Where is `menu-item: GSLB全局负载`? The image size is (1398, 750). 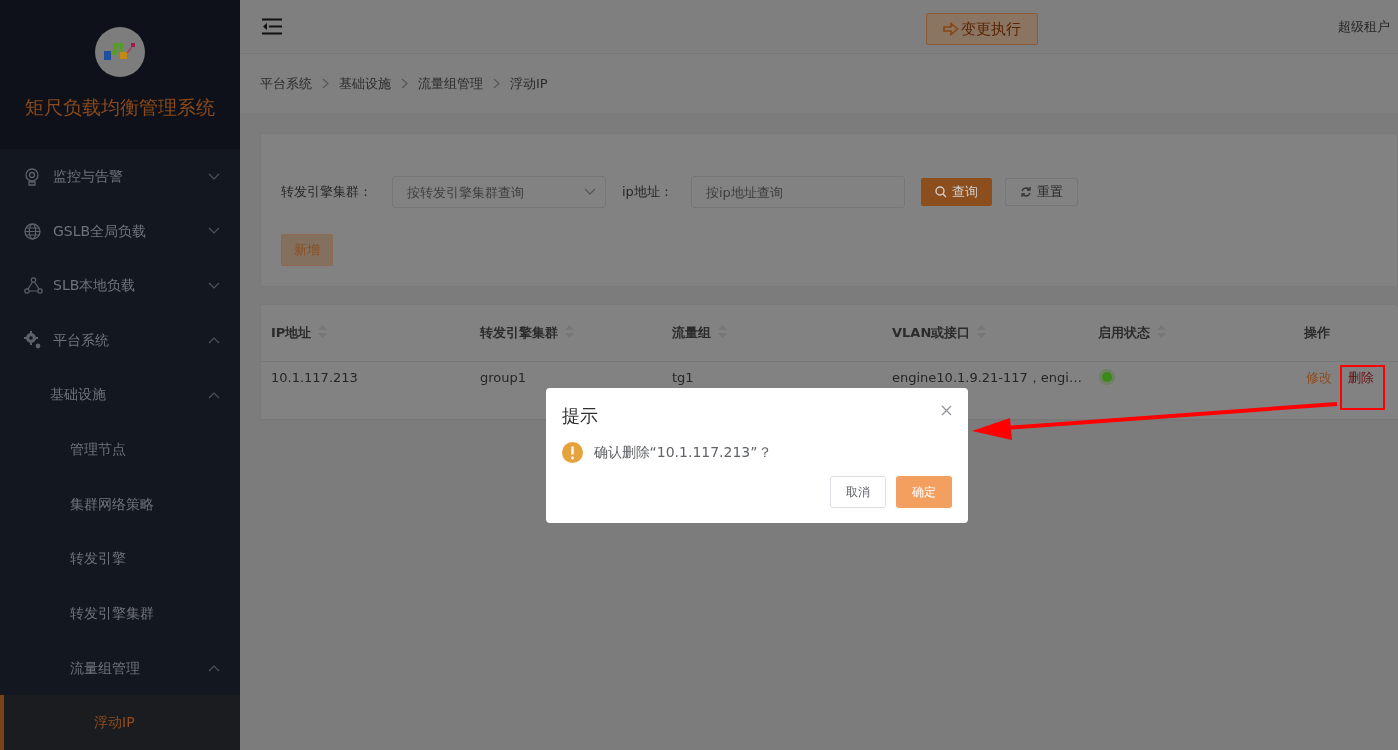 menu-item: GSLB全局负载 is located at coordinates (120, 231).